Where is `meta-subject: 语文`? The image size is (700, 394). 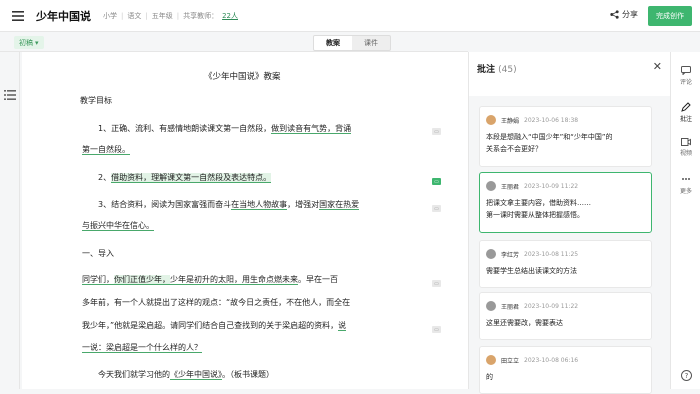 meta-subject: 语文 is located at coordinates (134, 15).